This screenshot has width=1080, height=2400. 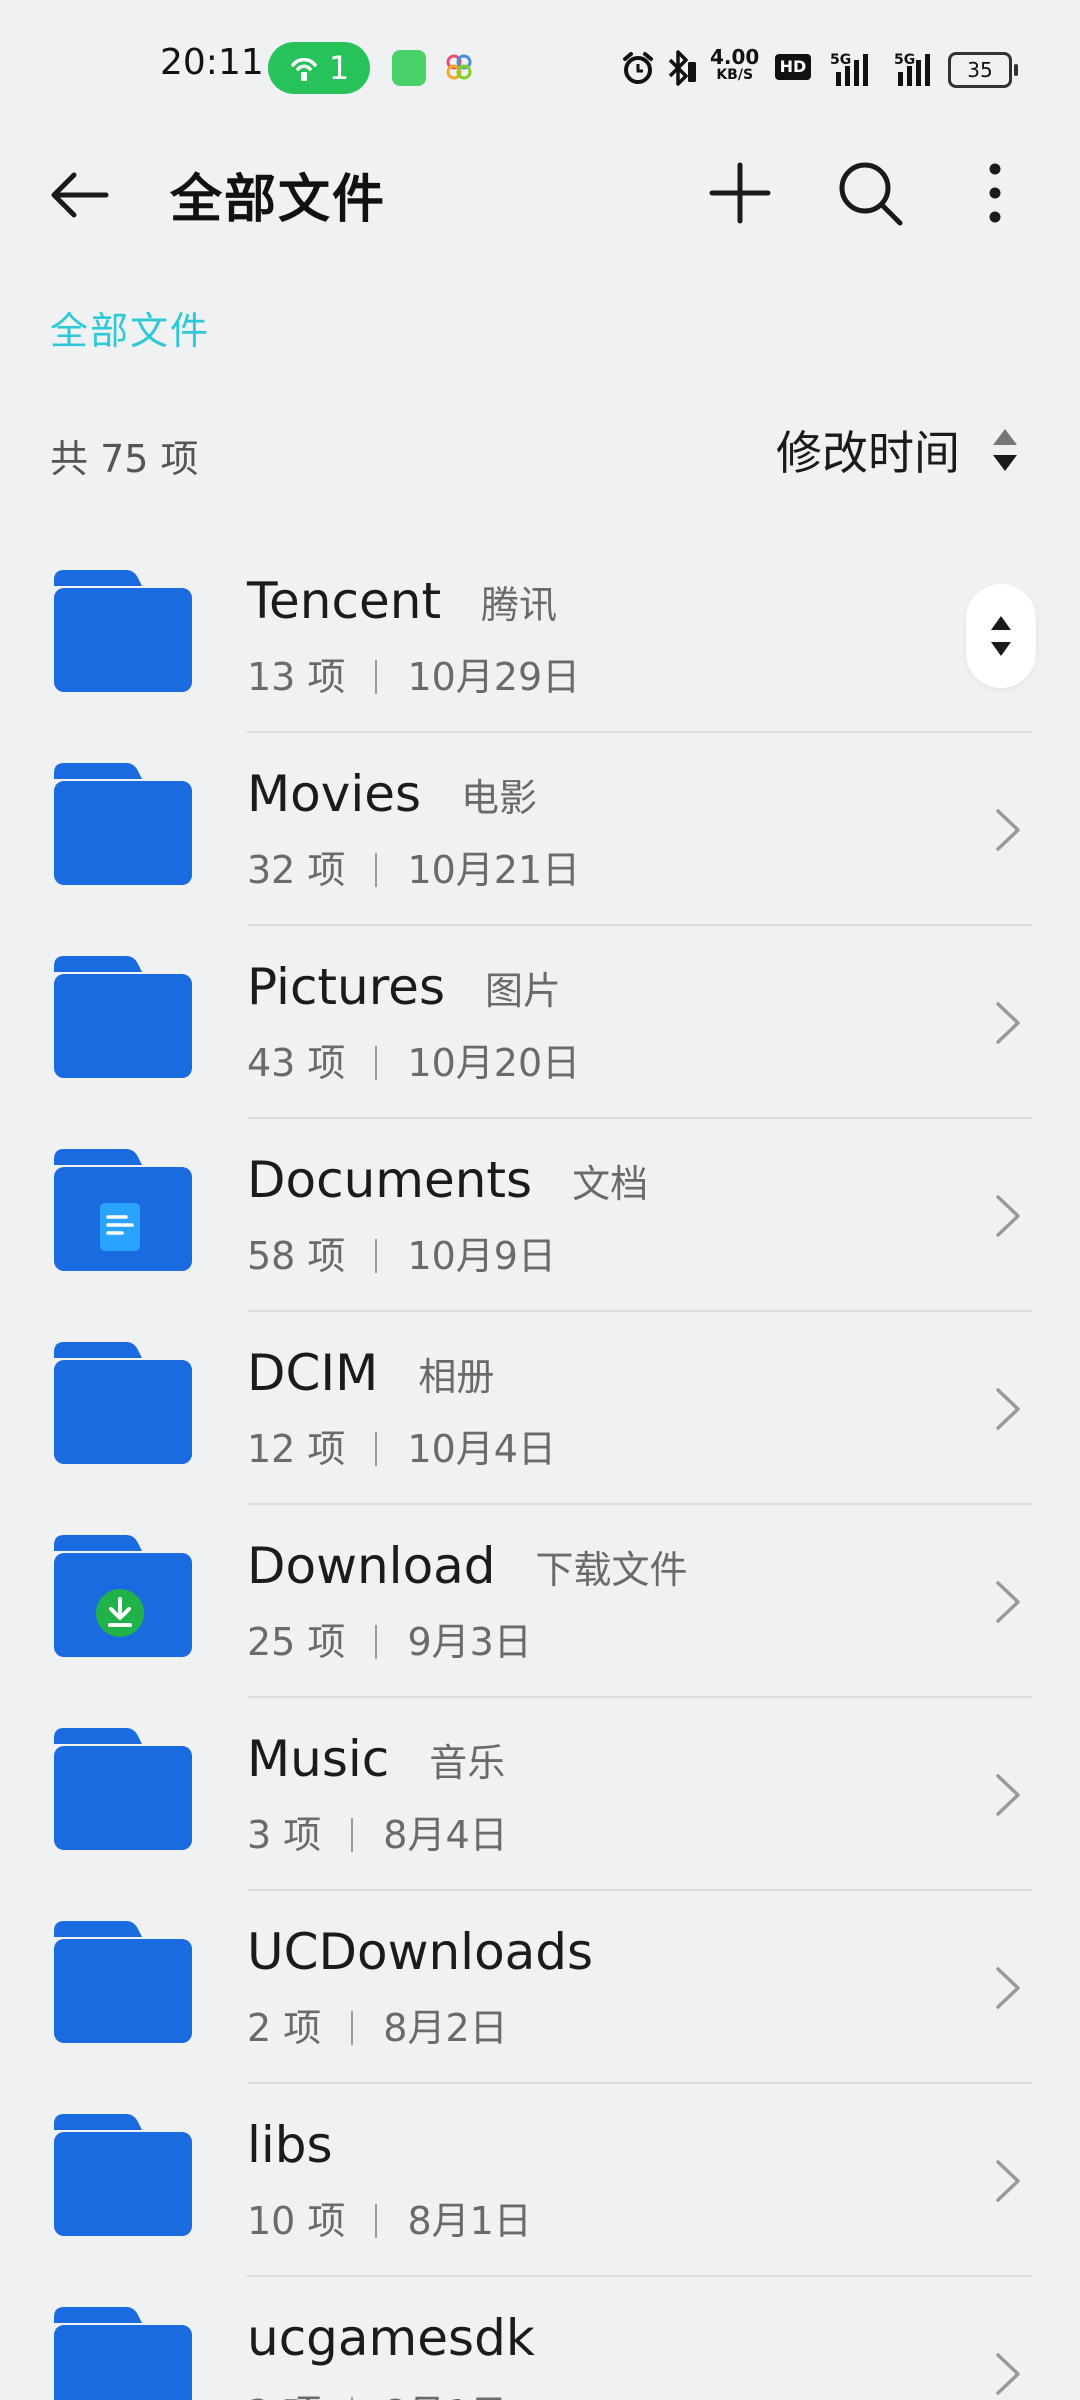 What do you see at coordinates (370, 1373) in the screenshot?
I see `folder-title: DCIM 相册` at bounding box center [370, 1373].